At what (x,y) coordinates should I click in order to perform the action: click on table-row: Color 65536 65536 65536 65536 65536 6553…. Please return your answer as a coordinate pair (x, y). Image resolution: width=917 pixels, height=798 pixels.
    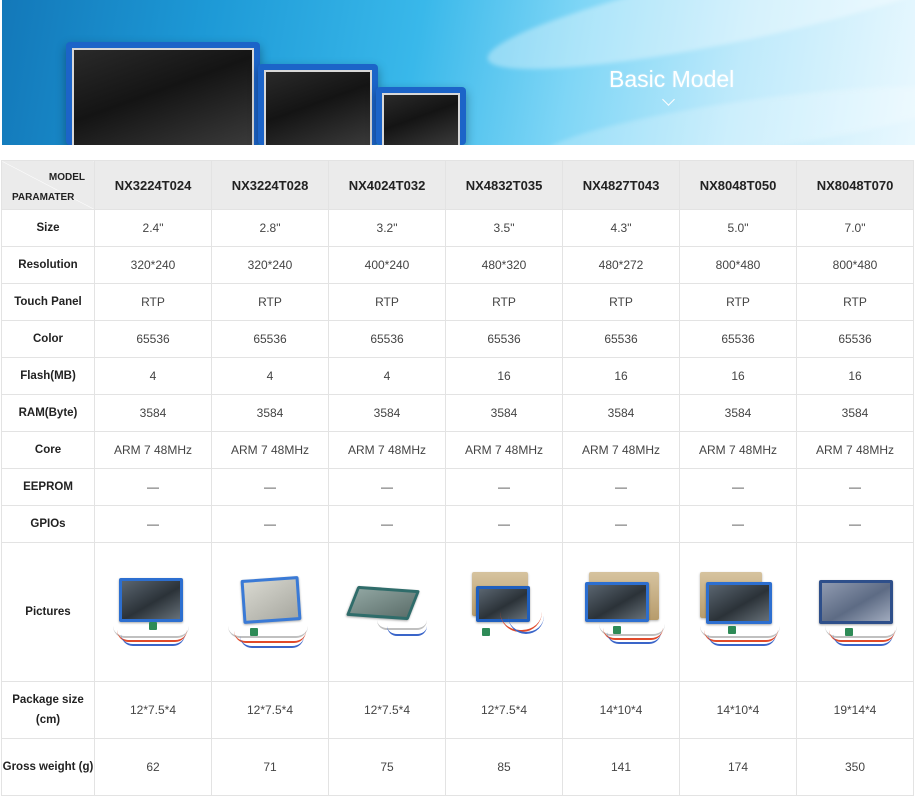
    Looking at the image, I should click on (457, 339).